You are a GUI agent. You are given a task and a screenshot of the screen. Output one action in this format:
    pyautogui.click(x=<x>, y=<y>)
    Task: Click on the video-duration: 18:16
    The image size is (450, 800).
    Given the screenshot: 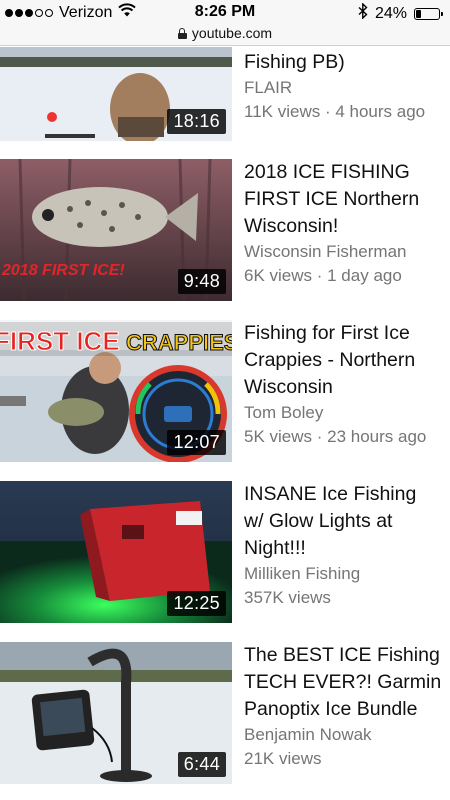 What is the action you would take?
    pyautogui.click(x=196, y=121)
    